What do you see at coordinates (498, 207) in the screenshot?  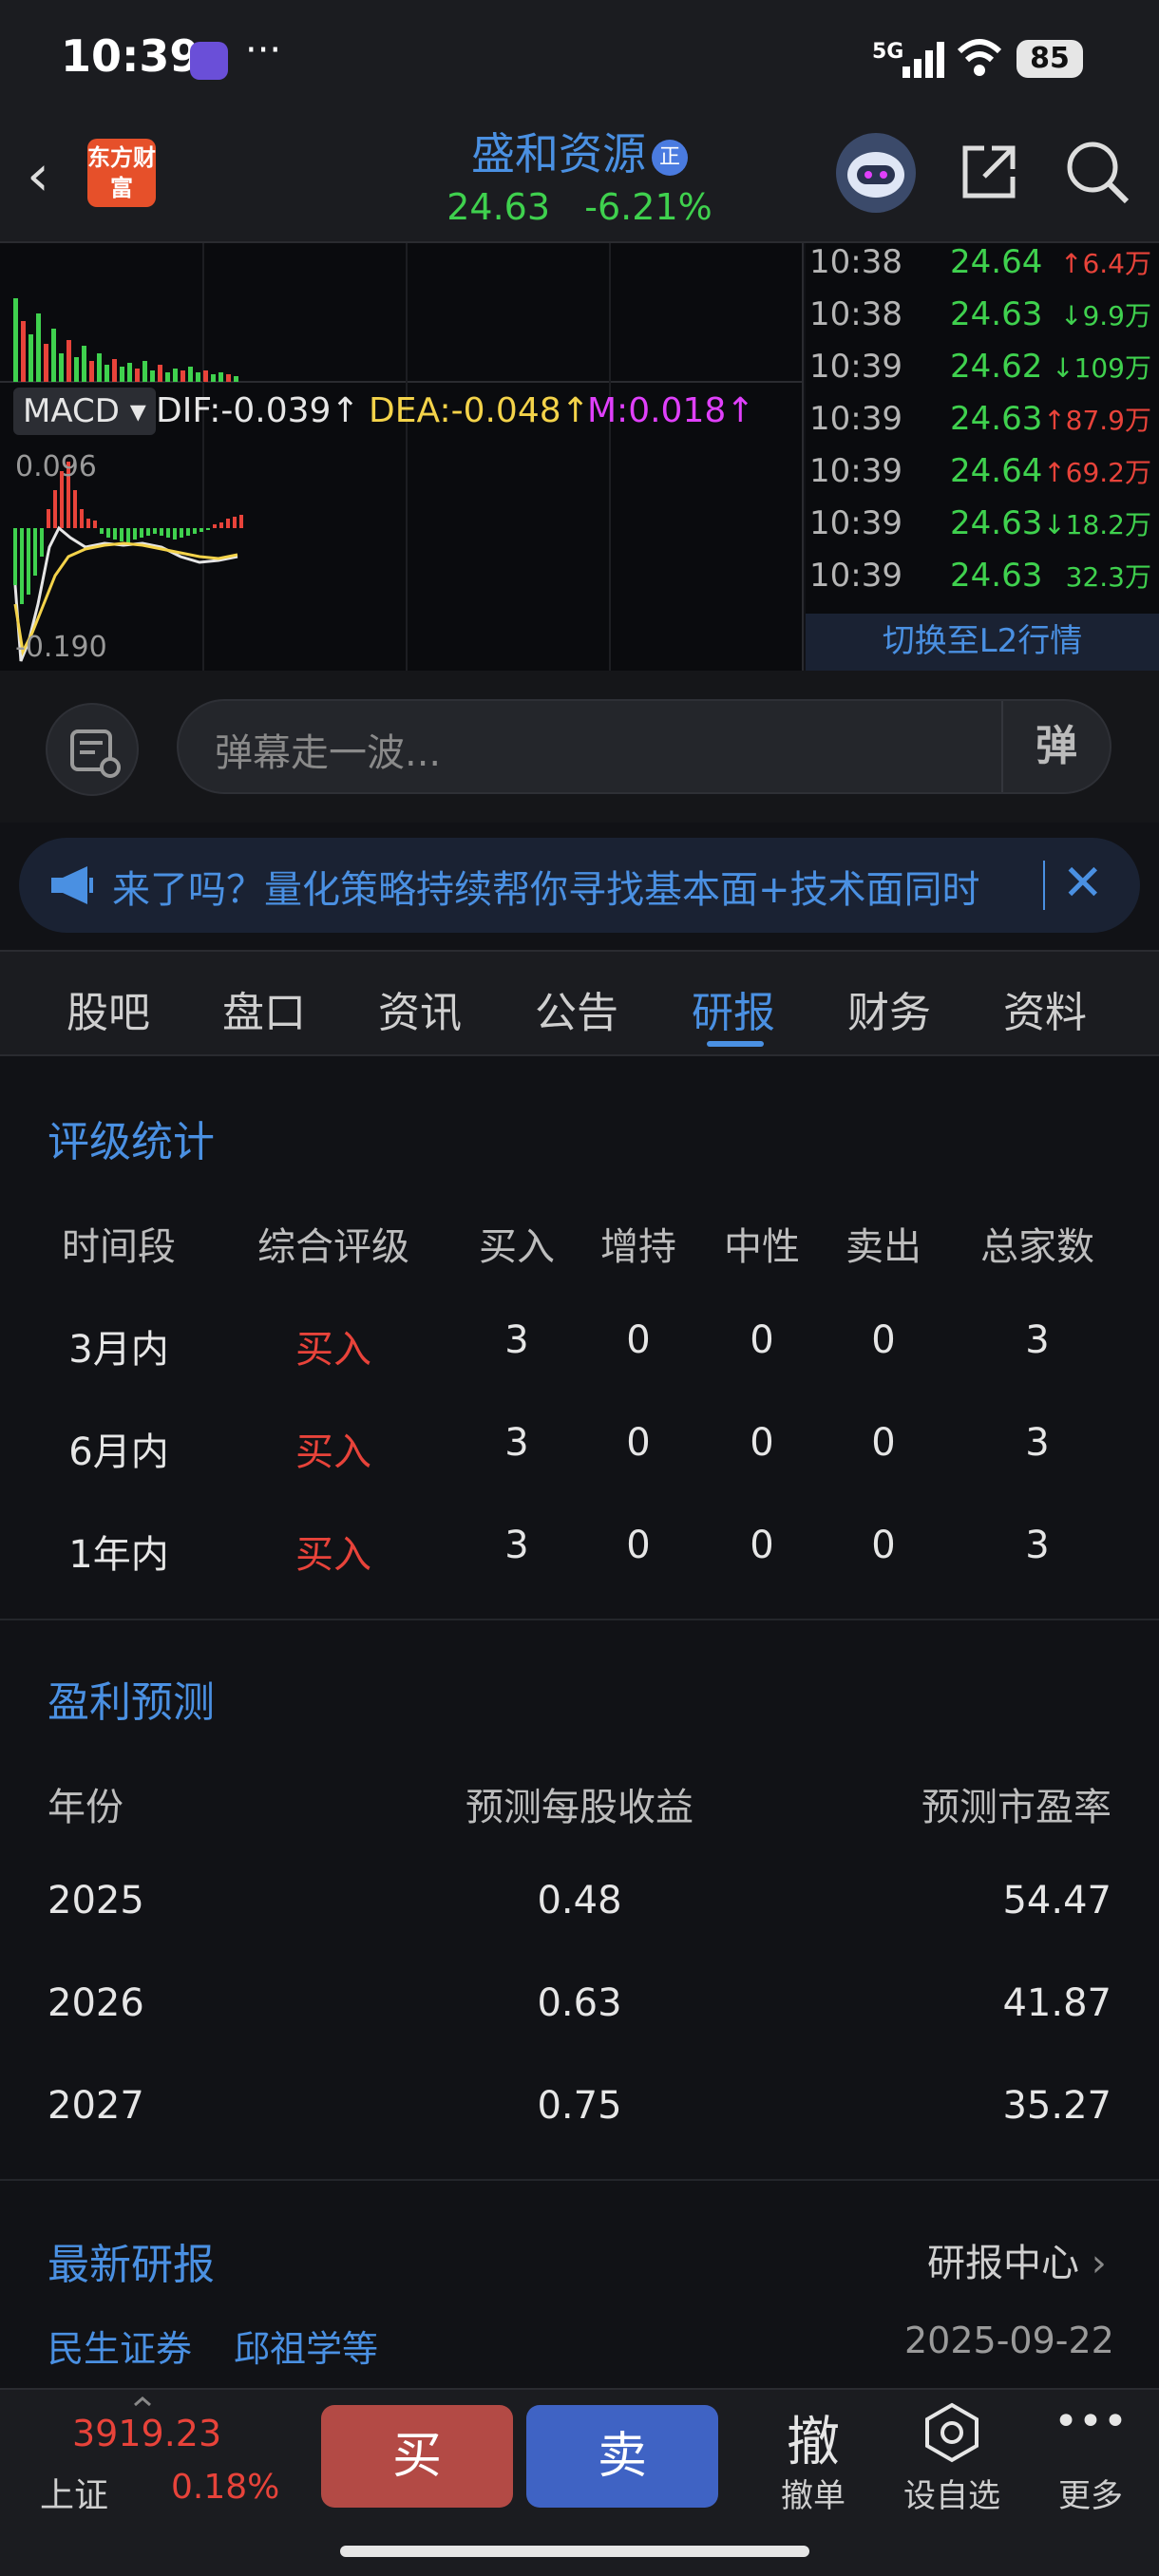 I see `current-price: 24.63` at bounding box center [498, 207].